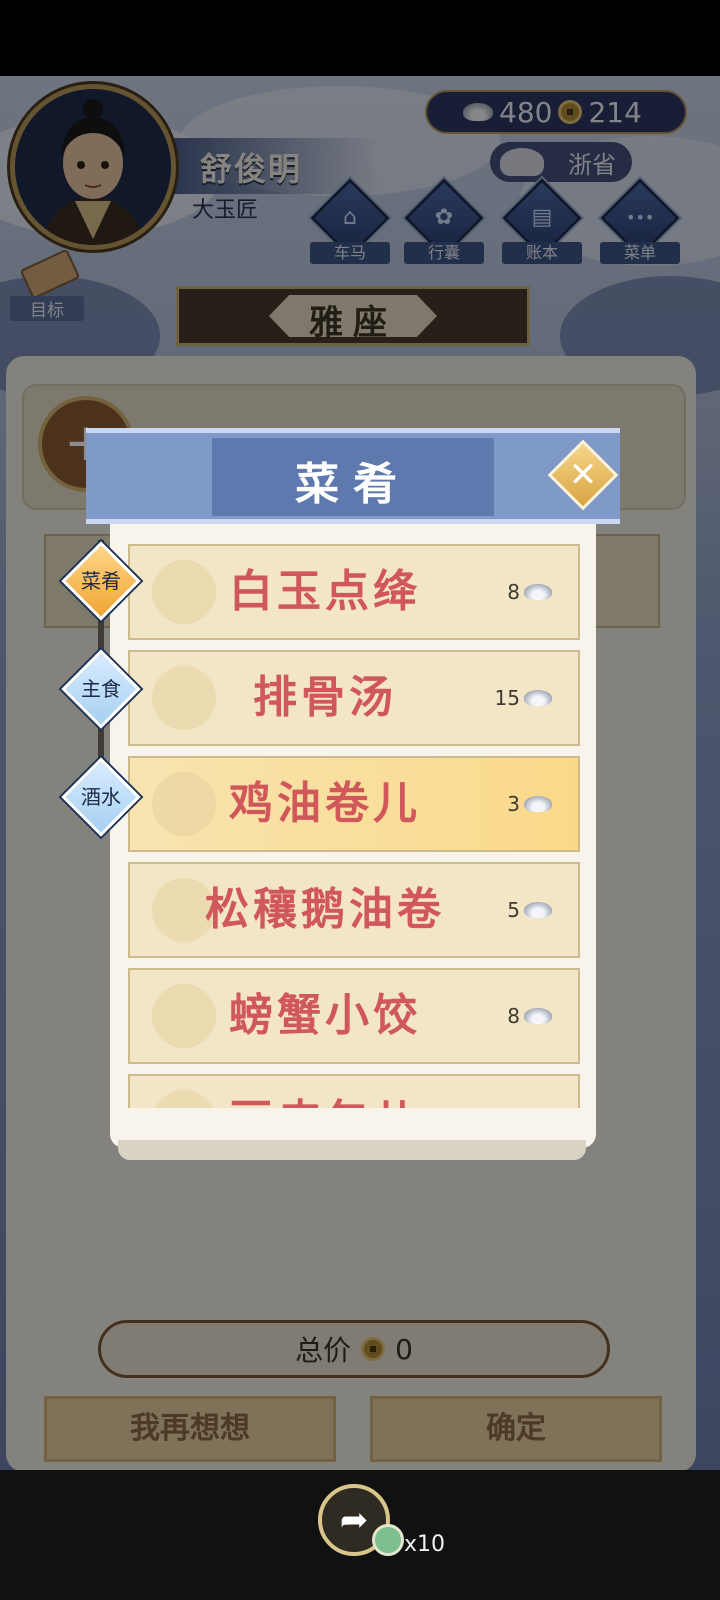 This screenshot has width=720, height=1600. What do you see at coordinates (352, 1150) in the screenshot?
I see `modal-base` at bounding box center [352, 1150].